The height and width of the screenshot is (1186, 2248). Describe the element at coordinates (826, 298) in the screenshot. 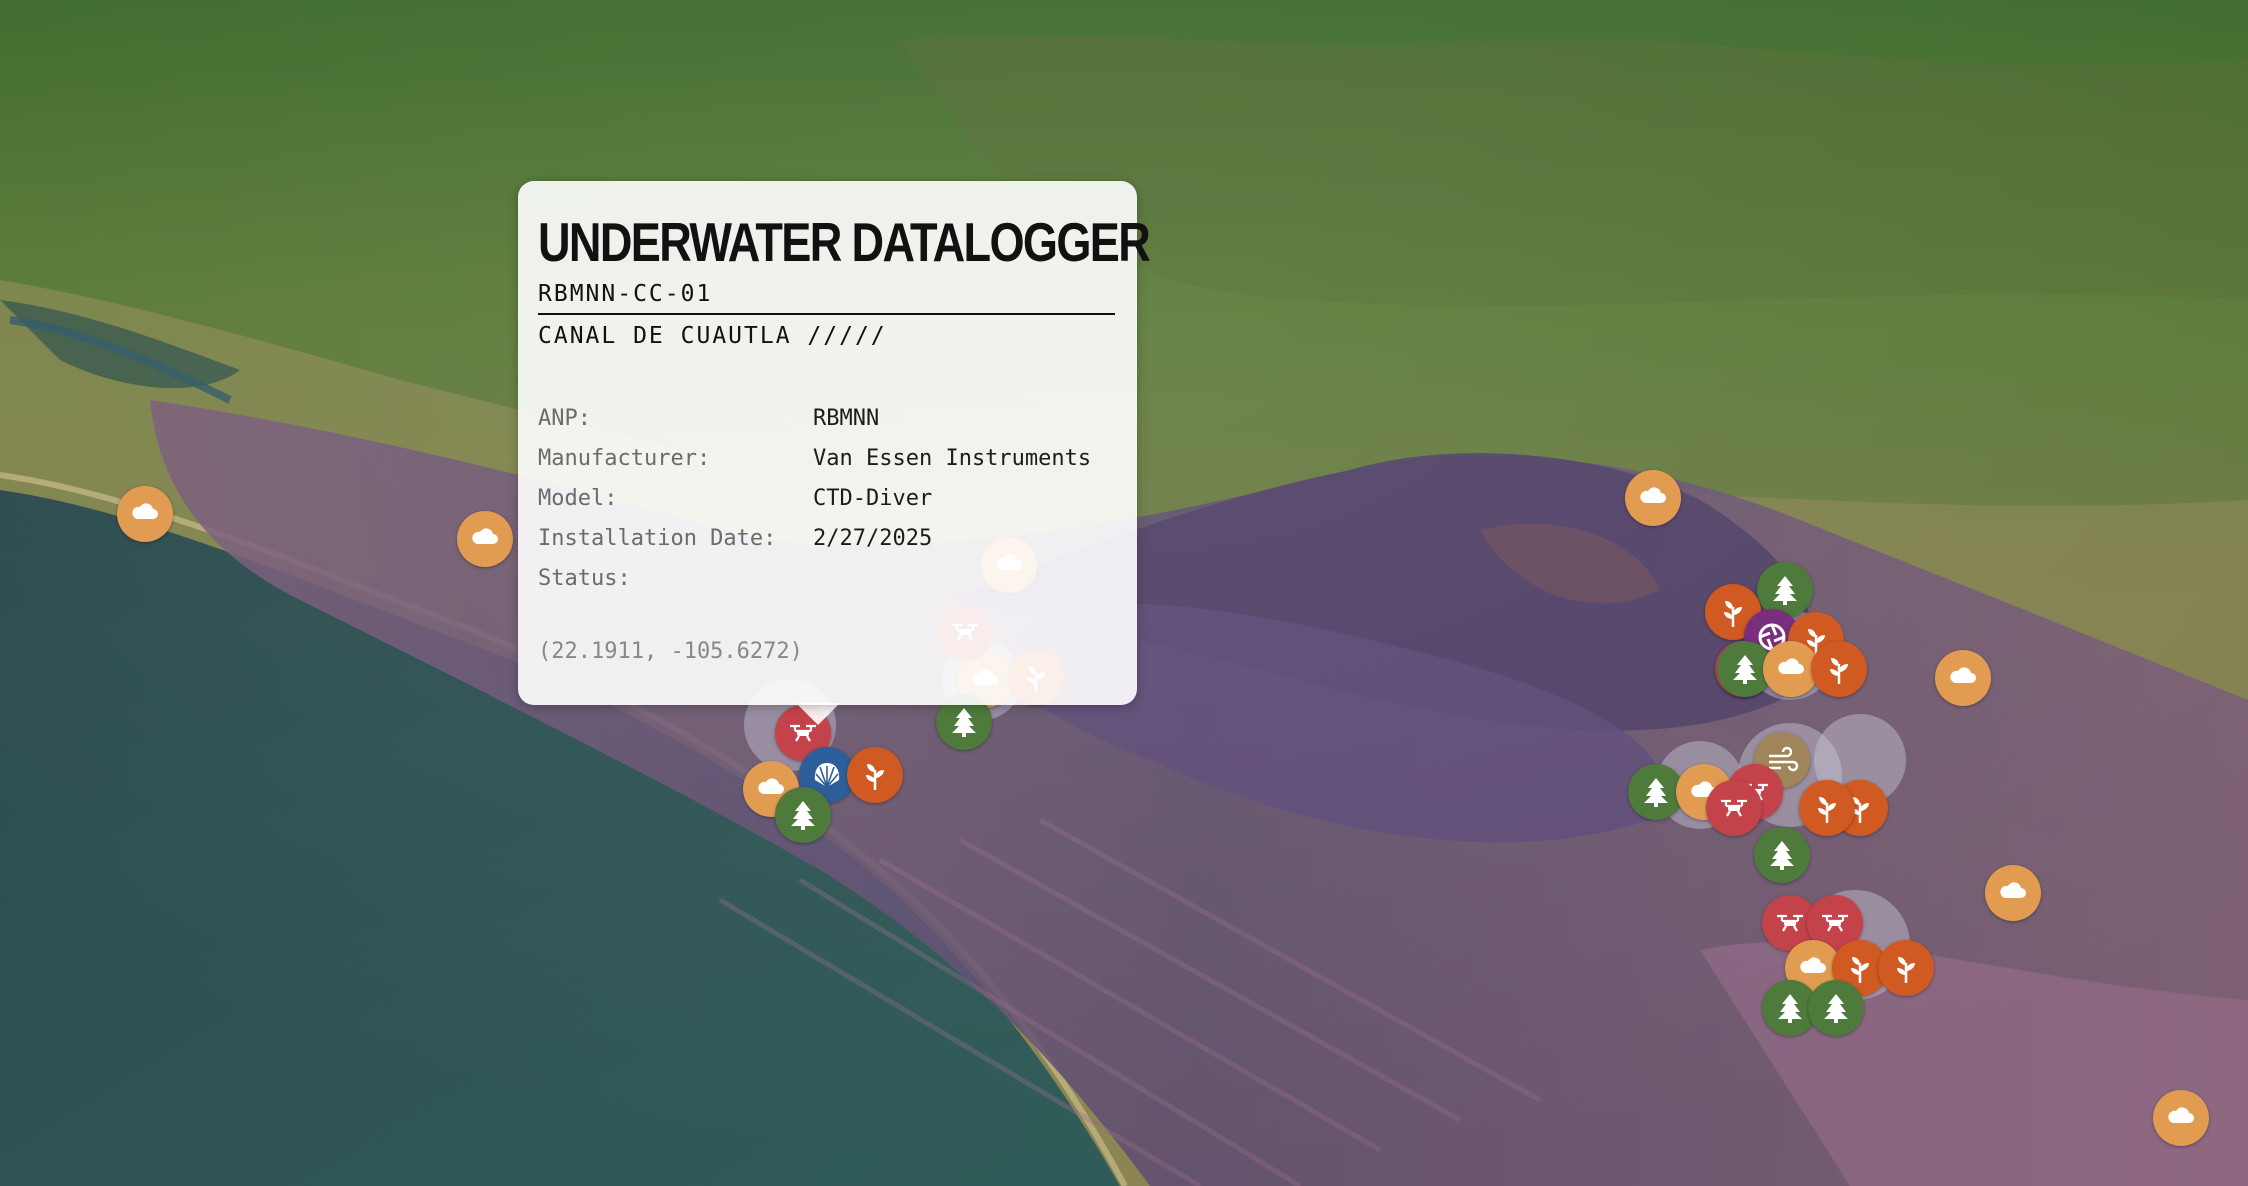

I see `popup-station-code: RBMNN-CC-01` at that location.